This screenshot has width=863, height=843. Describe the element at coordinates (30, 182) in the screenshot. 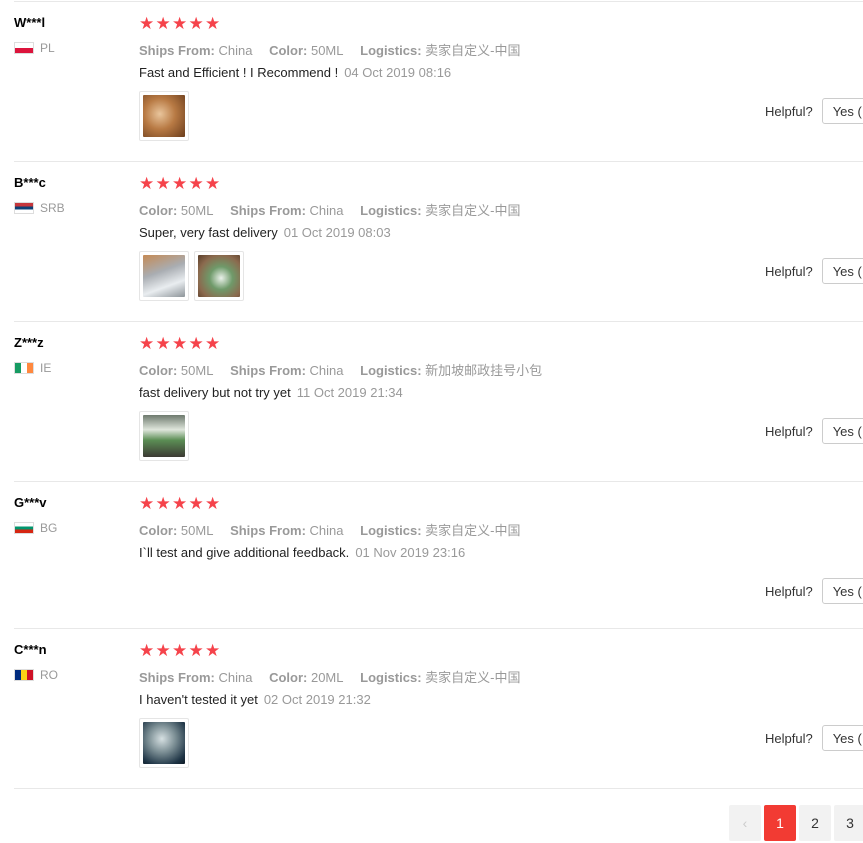

I see `reviewer-name: B***c` at that location.